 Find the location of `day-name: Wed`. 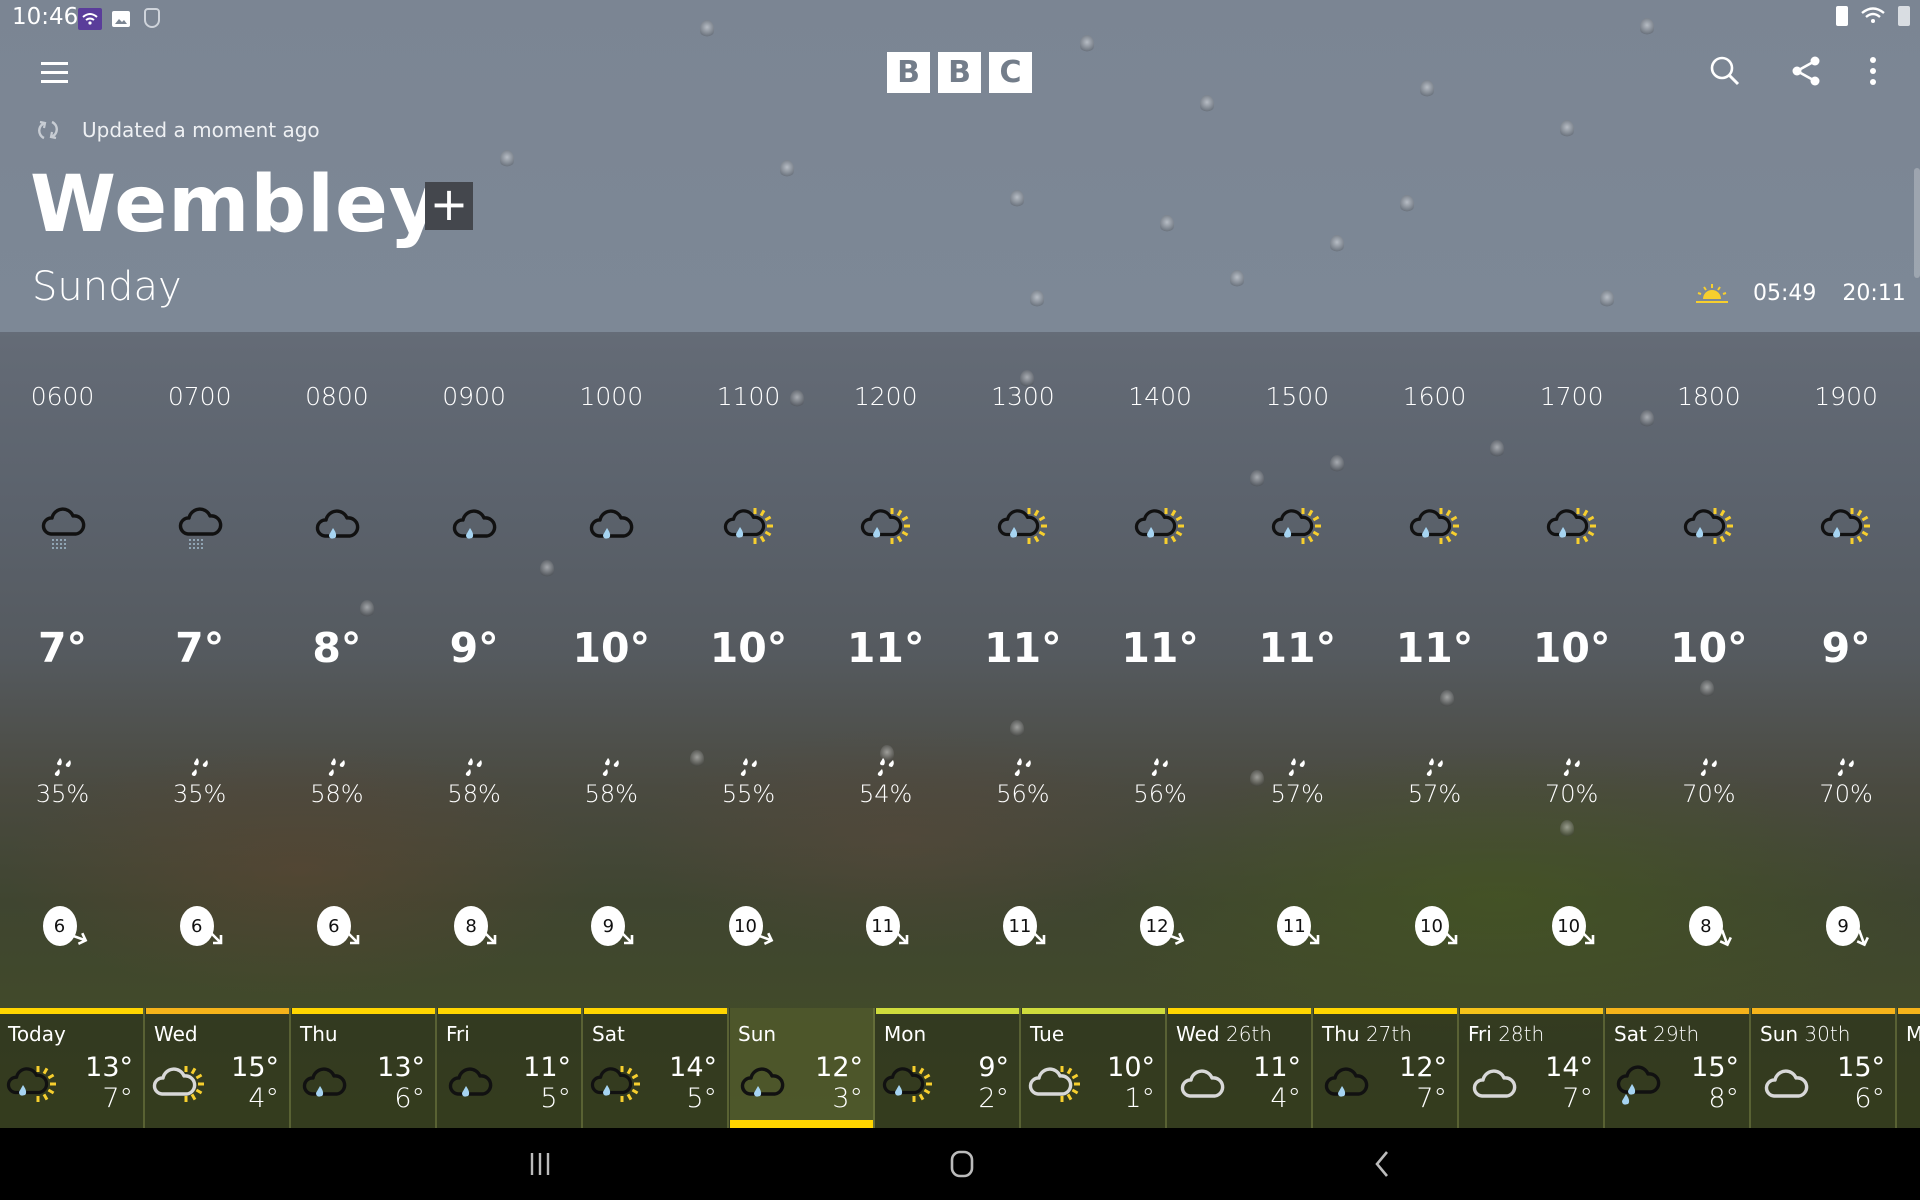

day-name: Wed is located at coordinates (176, 1034).